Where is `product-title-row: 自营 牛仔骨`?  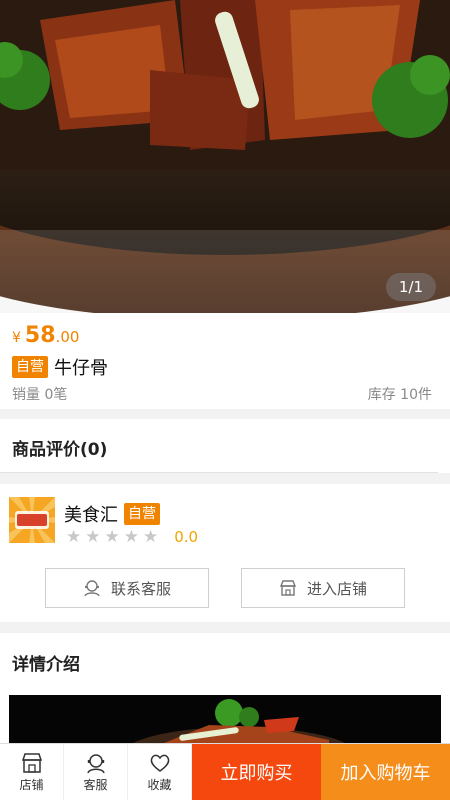 product-title-row: 自营 牛仔骨 is located at coordinates (60, 367).